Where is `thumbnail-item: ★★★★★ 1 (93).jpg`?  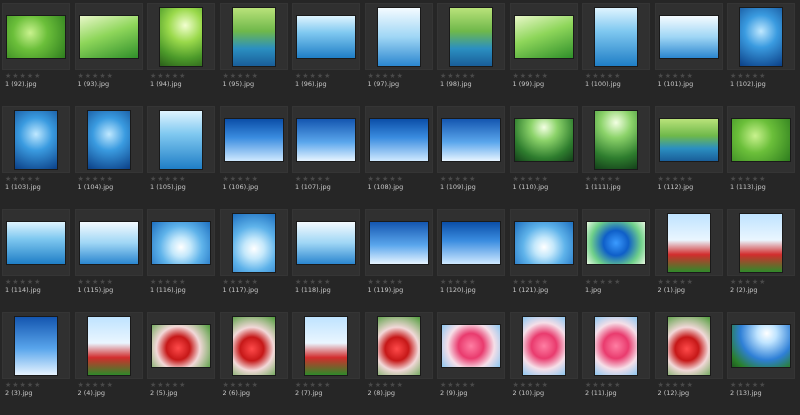
thumbnail-item: ★★★★★ 1 (93).jpg is located at coordinates (109, 54).